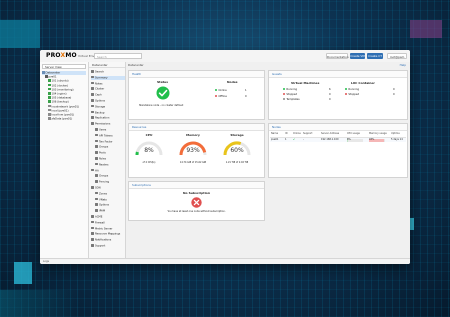 The image size is (450, 317). I want to click on gauge-title: Memory, so click(193, 135).